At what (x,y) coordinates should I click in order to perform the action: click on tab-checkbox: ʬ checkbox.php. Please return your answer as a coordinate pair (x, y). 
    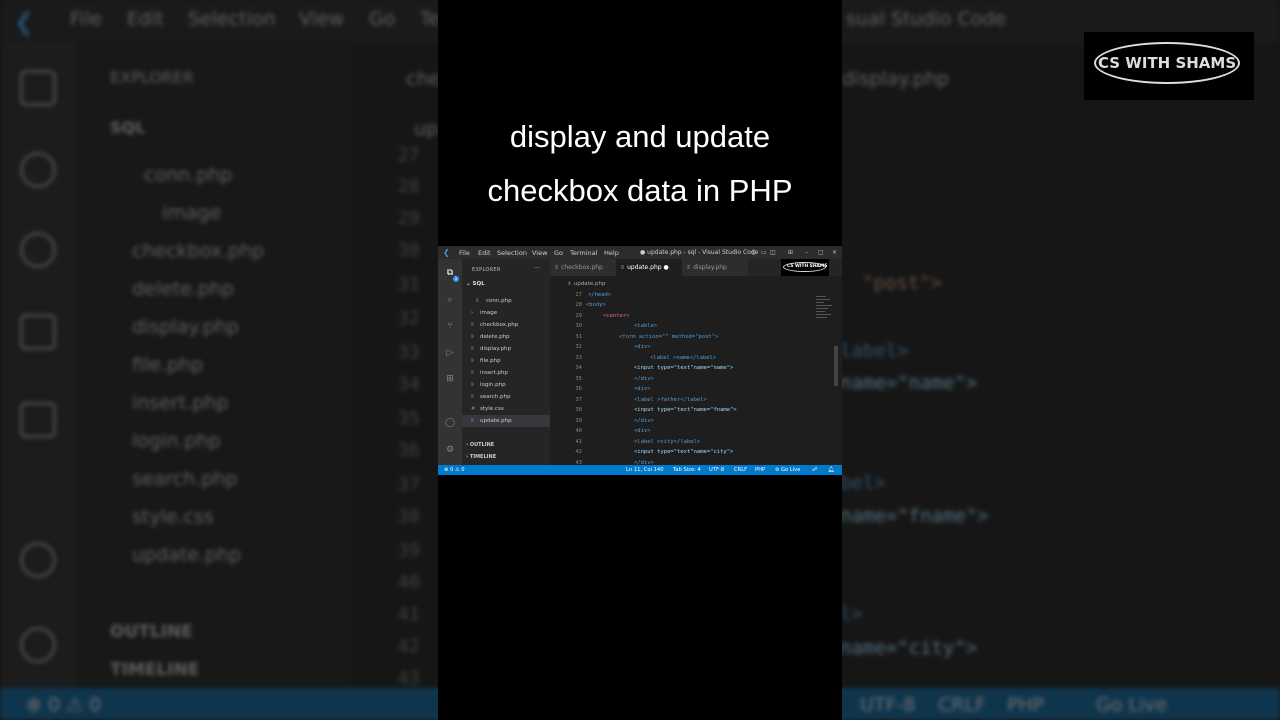
    Looking at the image, I should click on (583, 267).